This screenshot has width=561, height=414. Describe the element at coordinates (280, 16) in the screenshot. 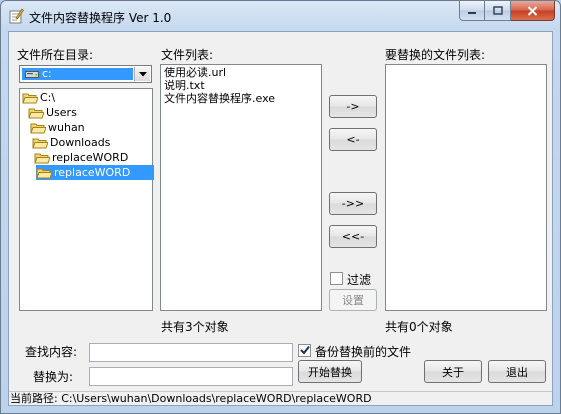

I see `title-bar: 文件内容替换程序 Ver 1.0` at that location.